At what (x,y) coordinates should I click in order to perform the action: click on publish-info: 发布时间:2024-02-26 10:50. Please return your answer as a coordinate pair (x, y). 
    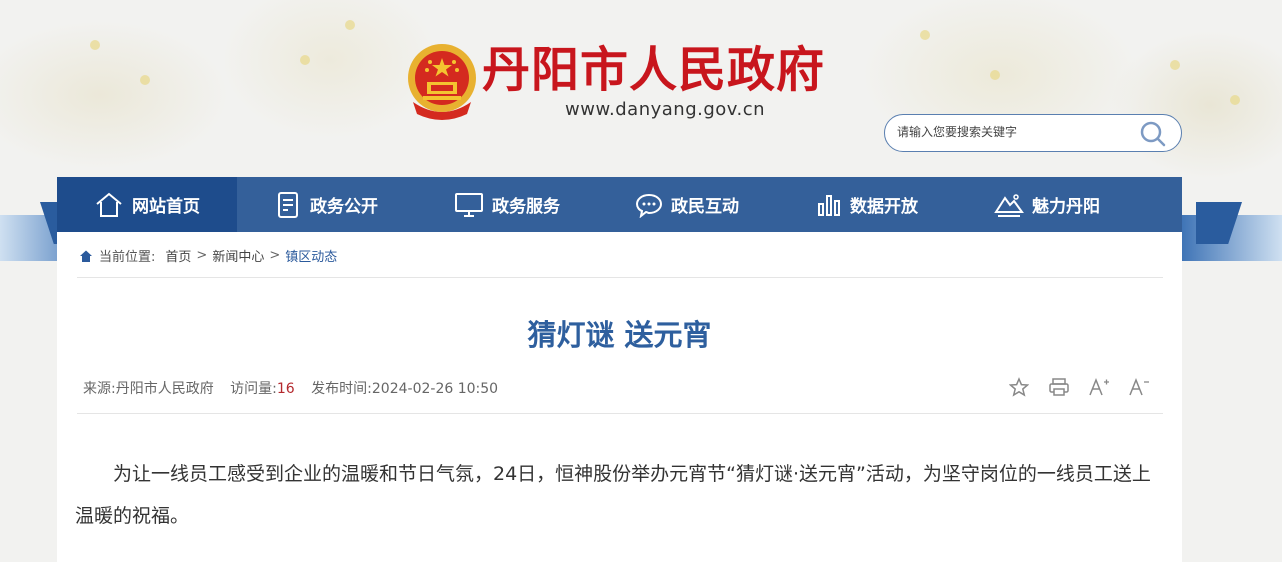
    Looking at the image, I should click on (404, 389).